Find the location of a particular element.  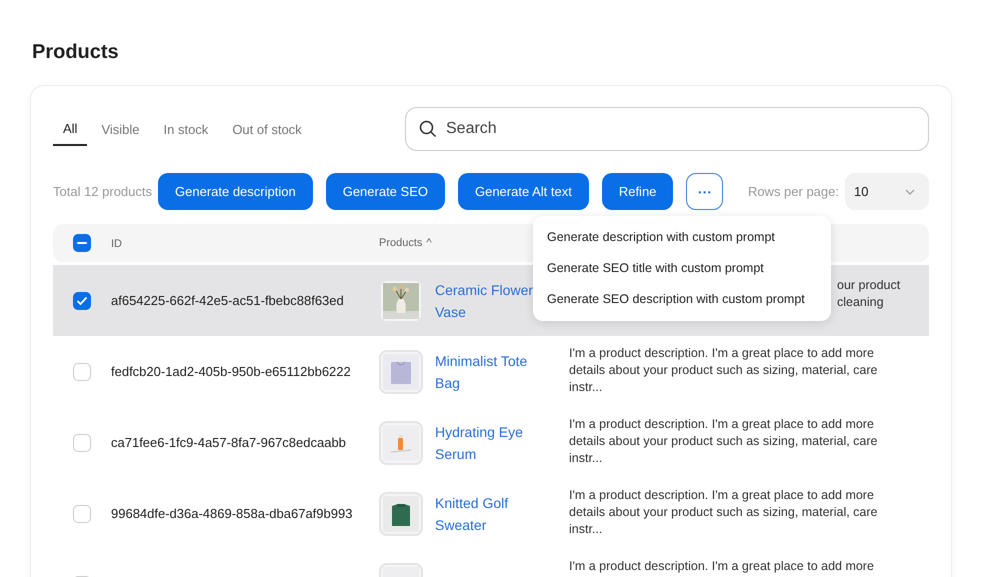

product-link: Hydrating Eye Serum is located at coordinates (490, 442).